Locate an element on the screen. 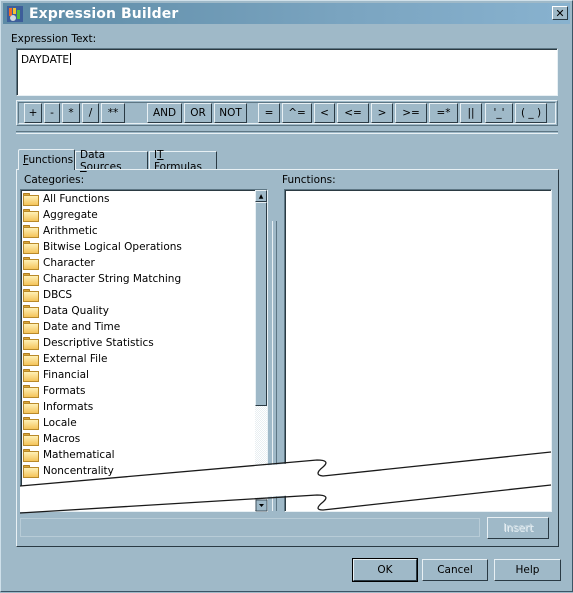 This screenshot has width=573, height=593. operator-minus-button: - is located at coordinates (52, 113).